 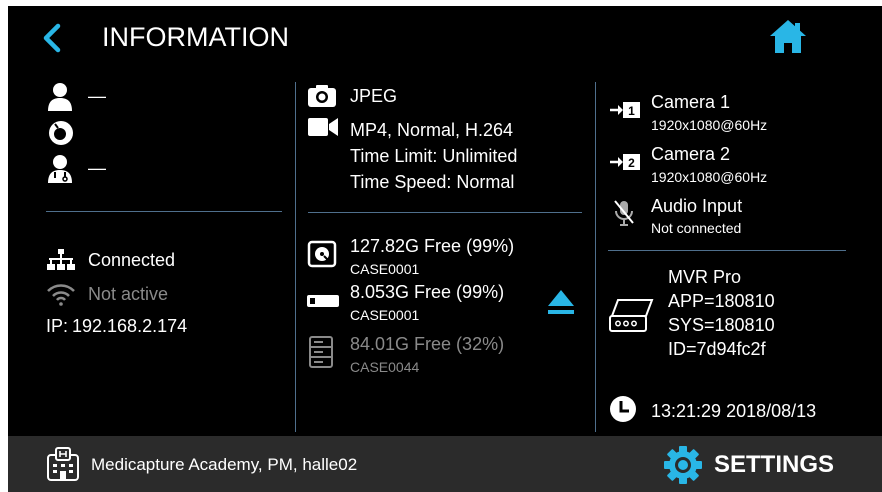 What do you see at coordinates (322, 96) in the screenshot?
I see `camera-icon` at bounding box center [322, 96].